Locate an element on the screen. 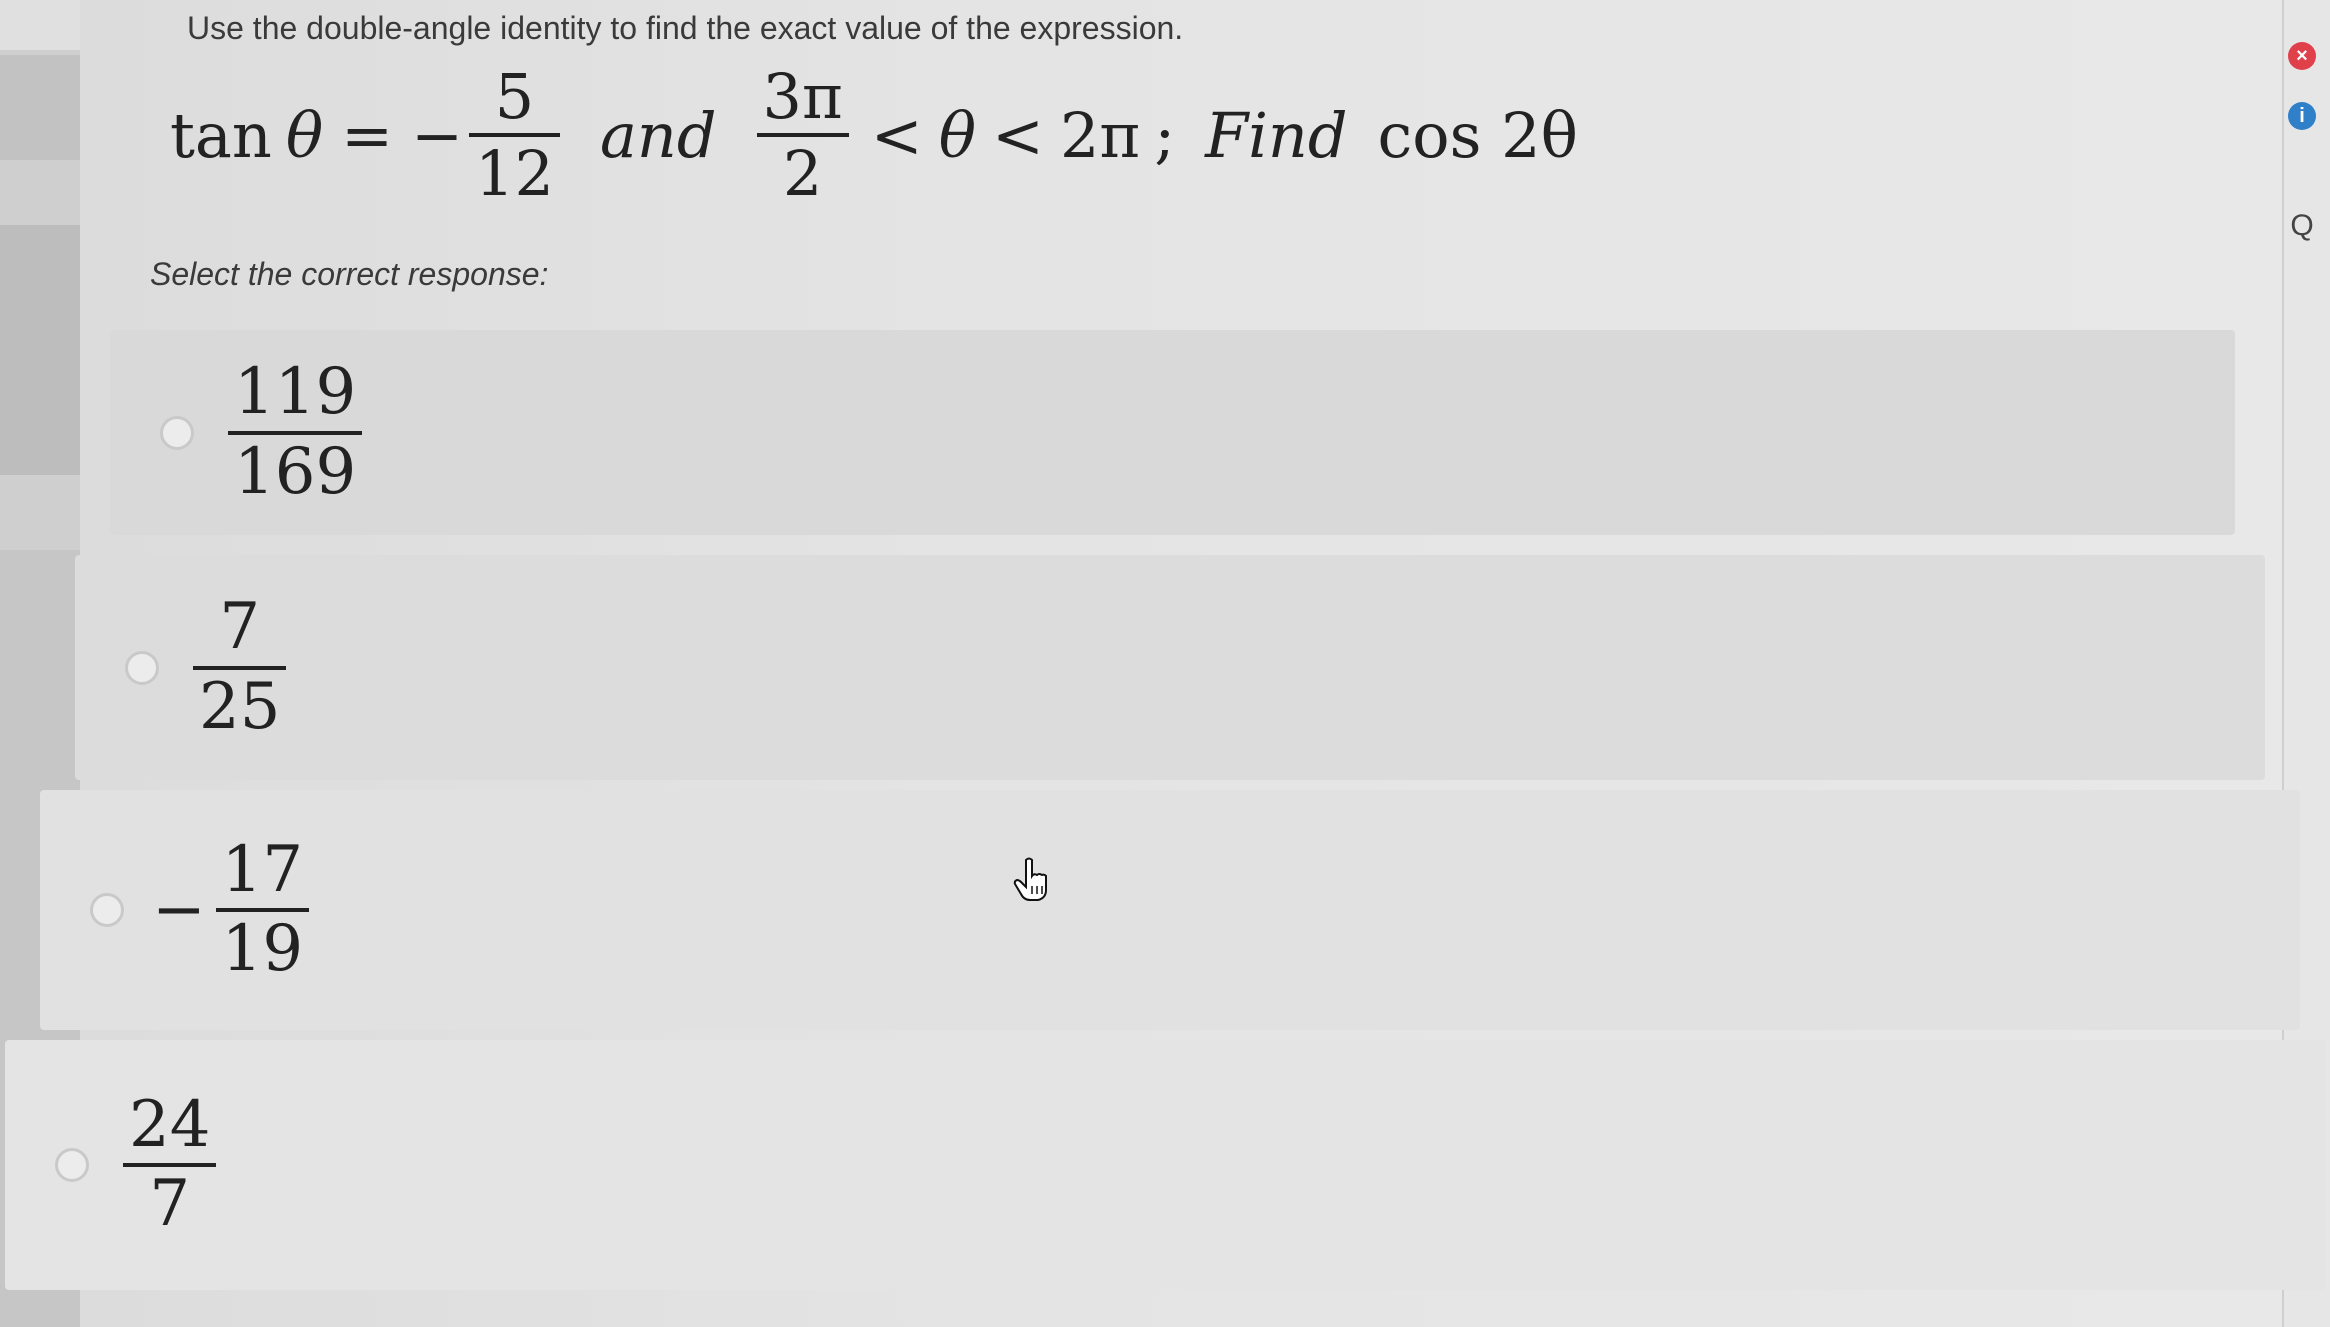  close-icon: × is located at coordinates (2302, 56).